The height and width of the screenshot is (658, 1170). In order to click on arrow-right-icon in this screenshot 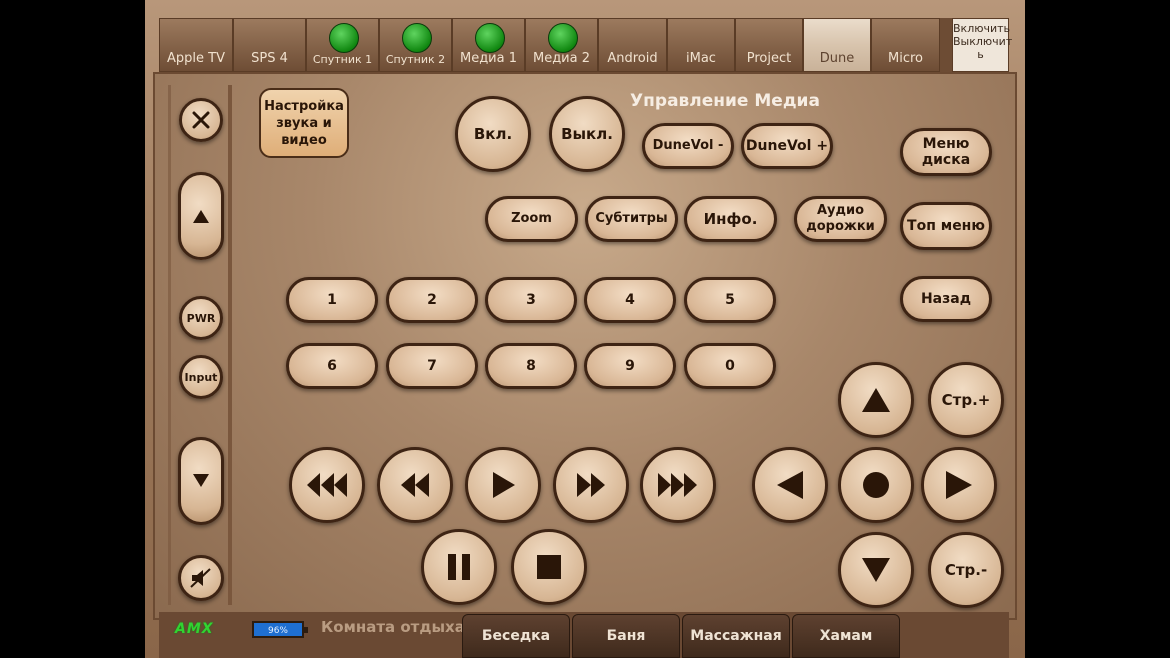, I will do `click(959, 485)`.